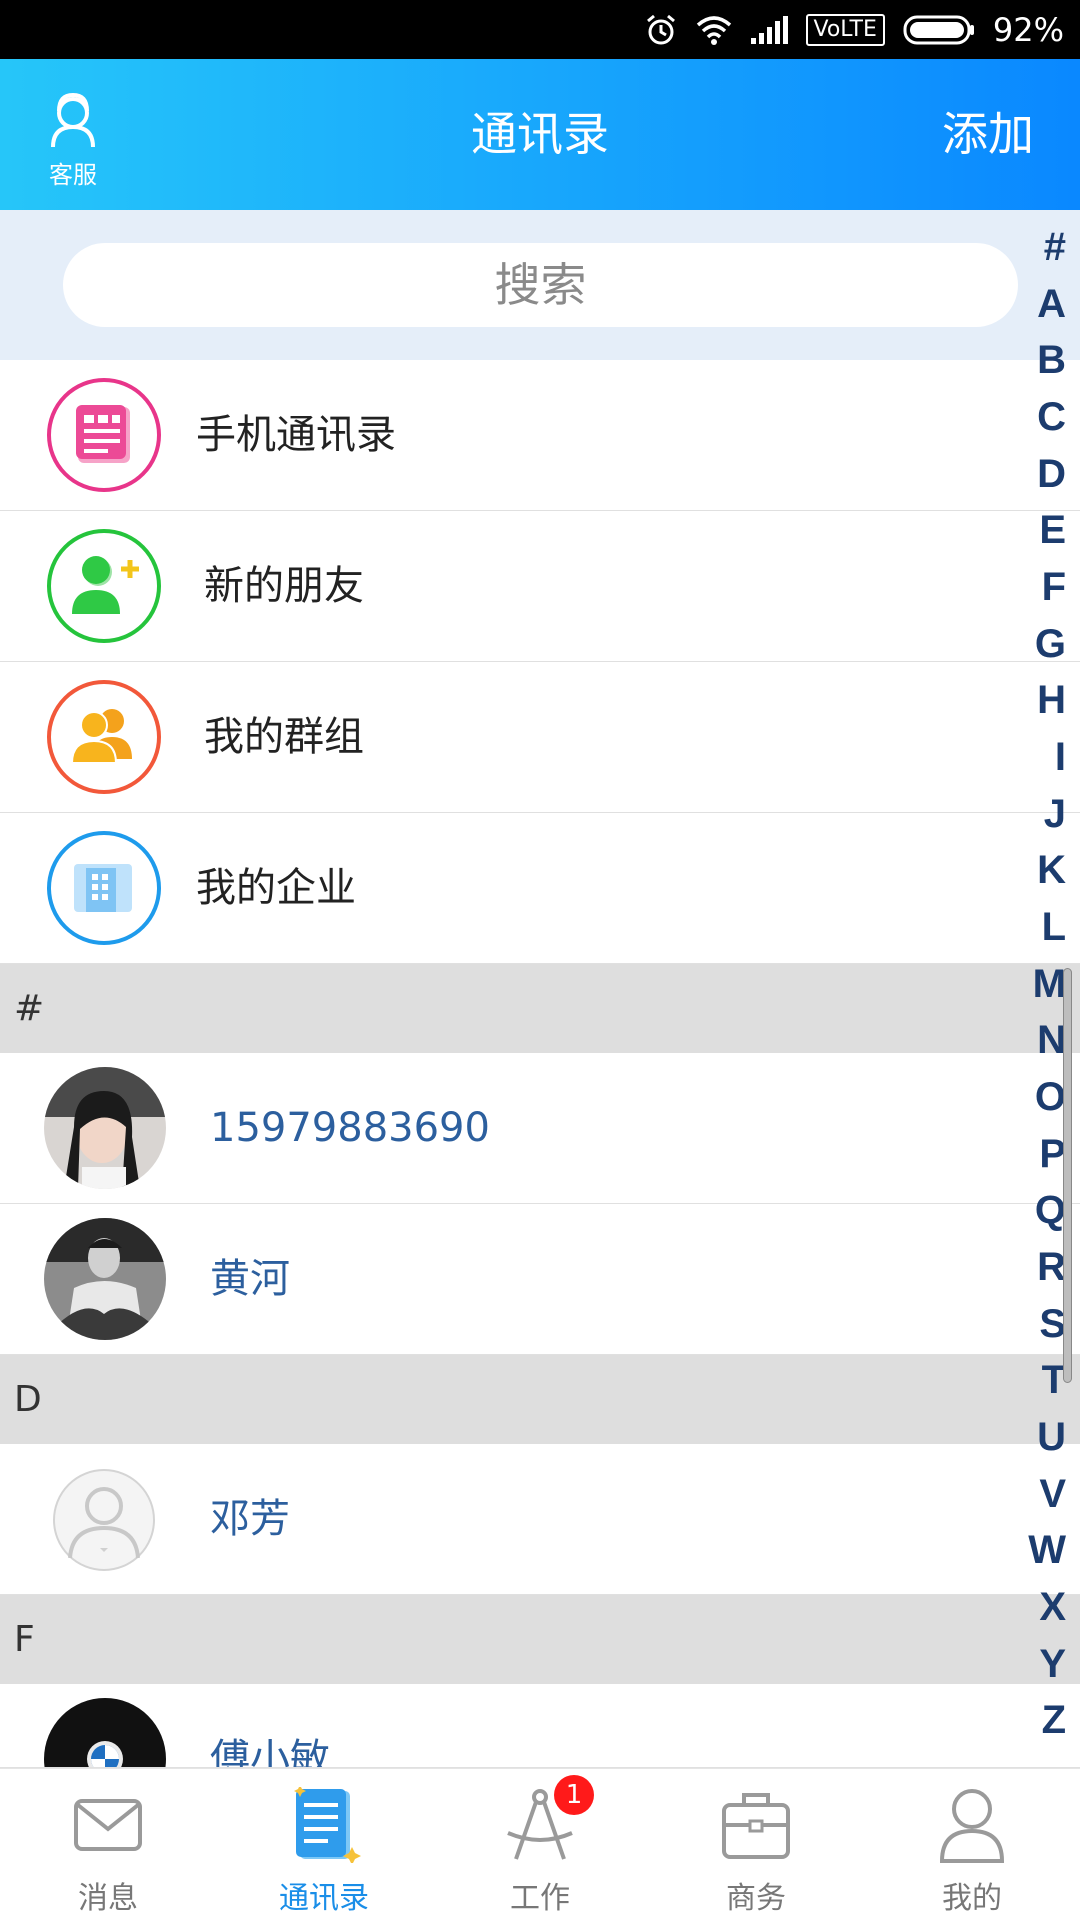 The width and height of the screenshot is (1080, 1920). I want to click on my-groups-label: 我的群组, so click(284, 737).